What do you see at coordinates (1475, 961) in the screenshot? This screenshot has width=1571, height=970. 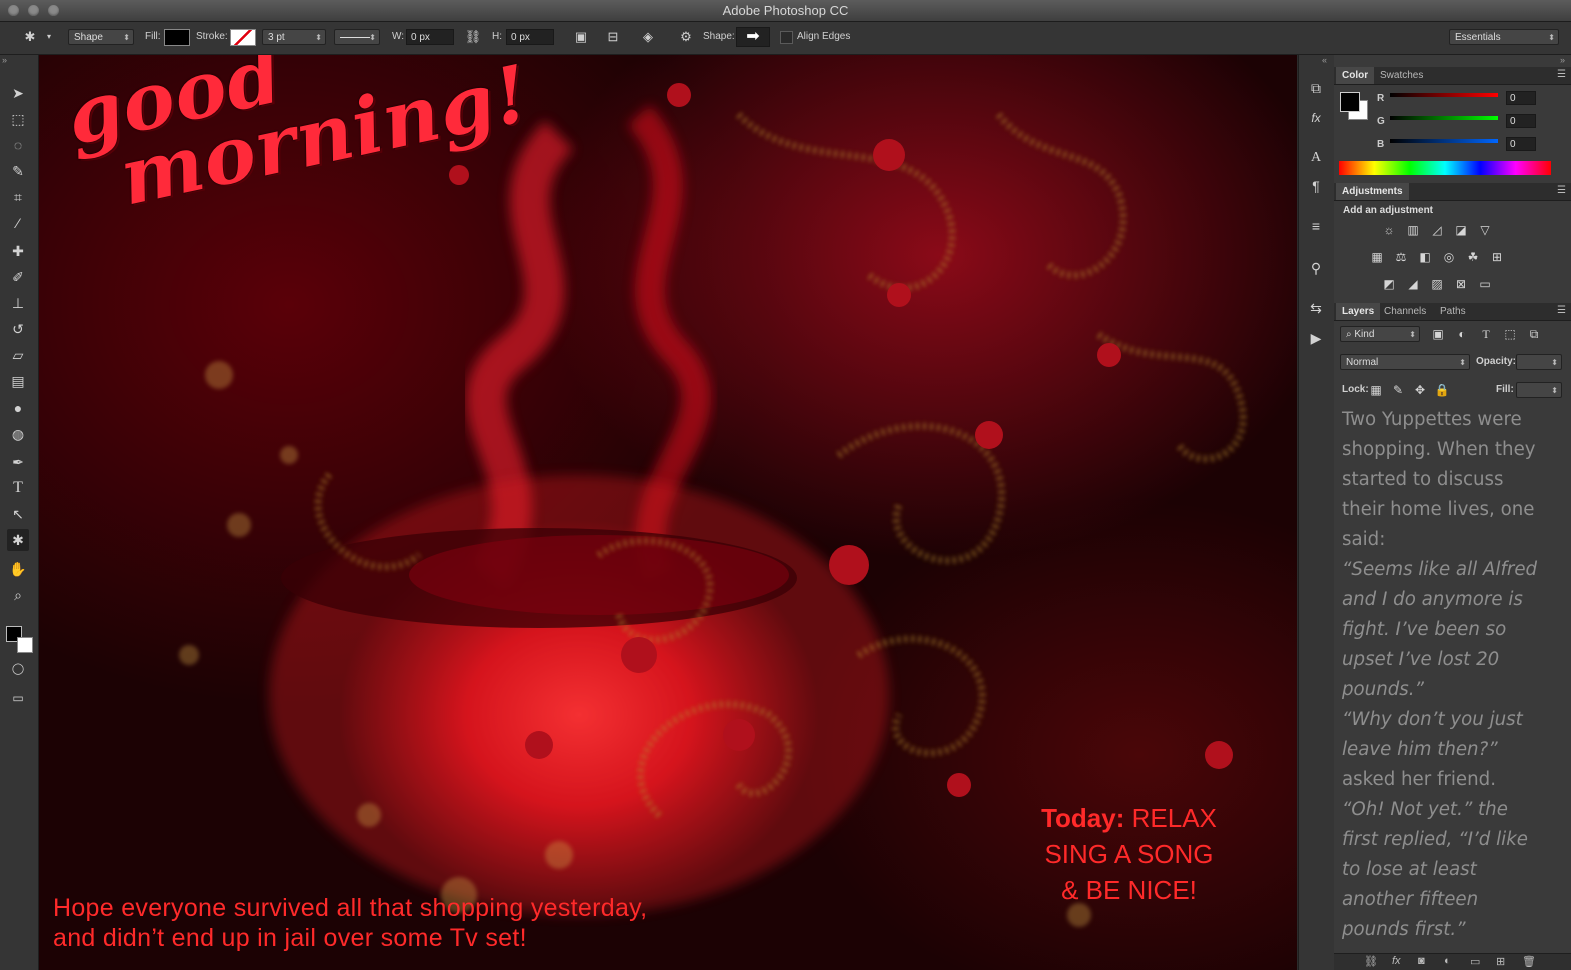 I see `new-group-icon: ▭` at bounding box center [1475, 961].